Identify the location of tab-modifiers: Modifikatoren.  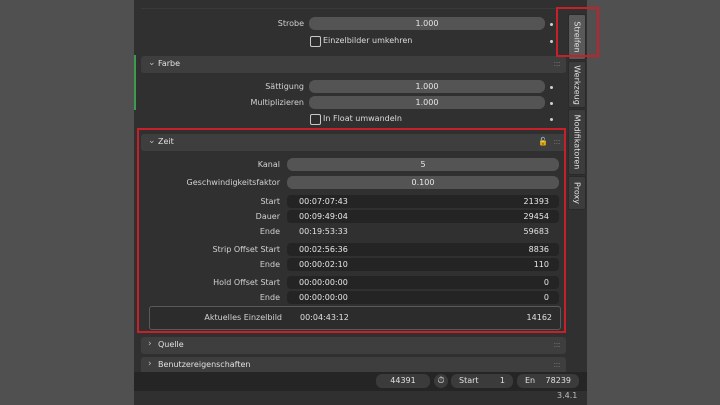
(577, 142).